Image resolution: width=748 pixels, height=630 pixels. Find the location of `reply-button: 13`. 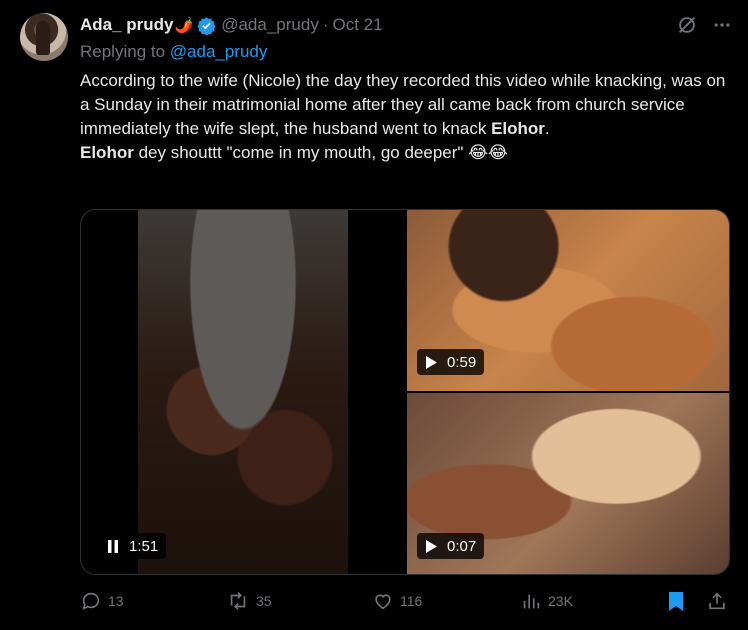

reply-button: 13 is located at coordinates (102, 601).